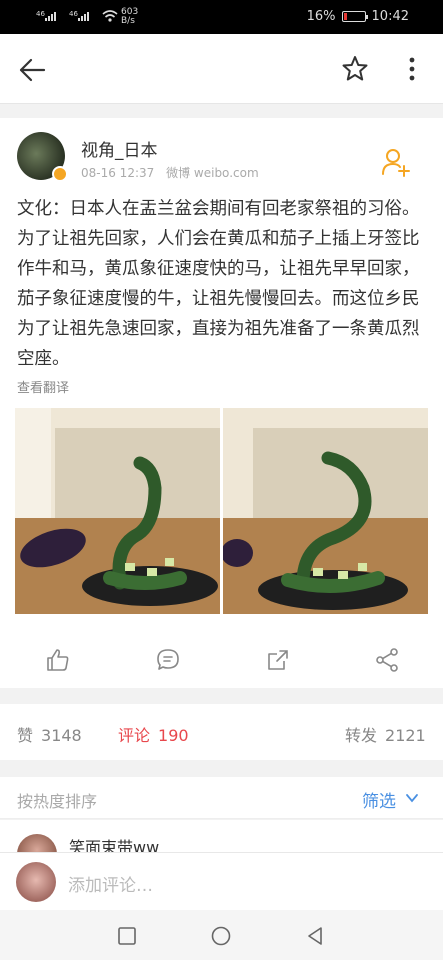  I want to click on home-button, so click(221, 936).